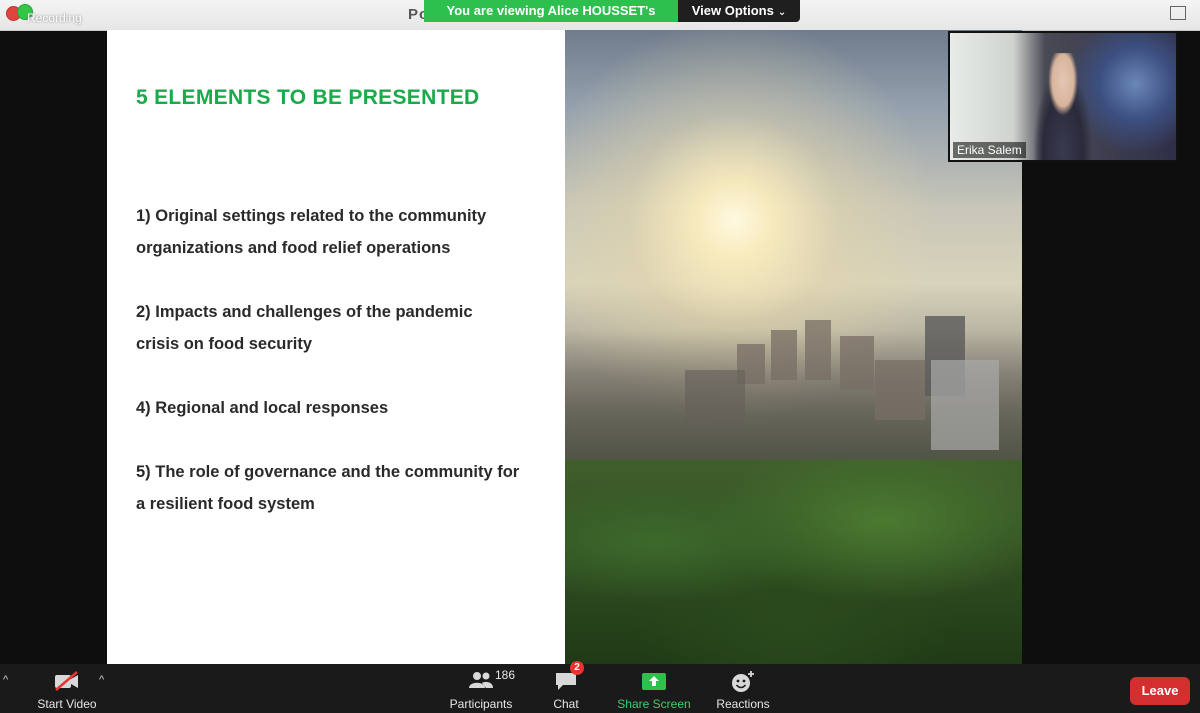 The image size is (1200, 713). I want to click on share-screen-icon, so click(654, 681).